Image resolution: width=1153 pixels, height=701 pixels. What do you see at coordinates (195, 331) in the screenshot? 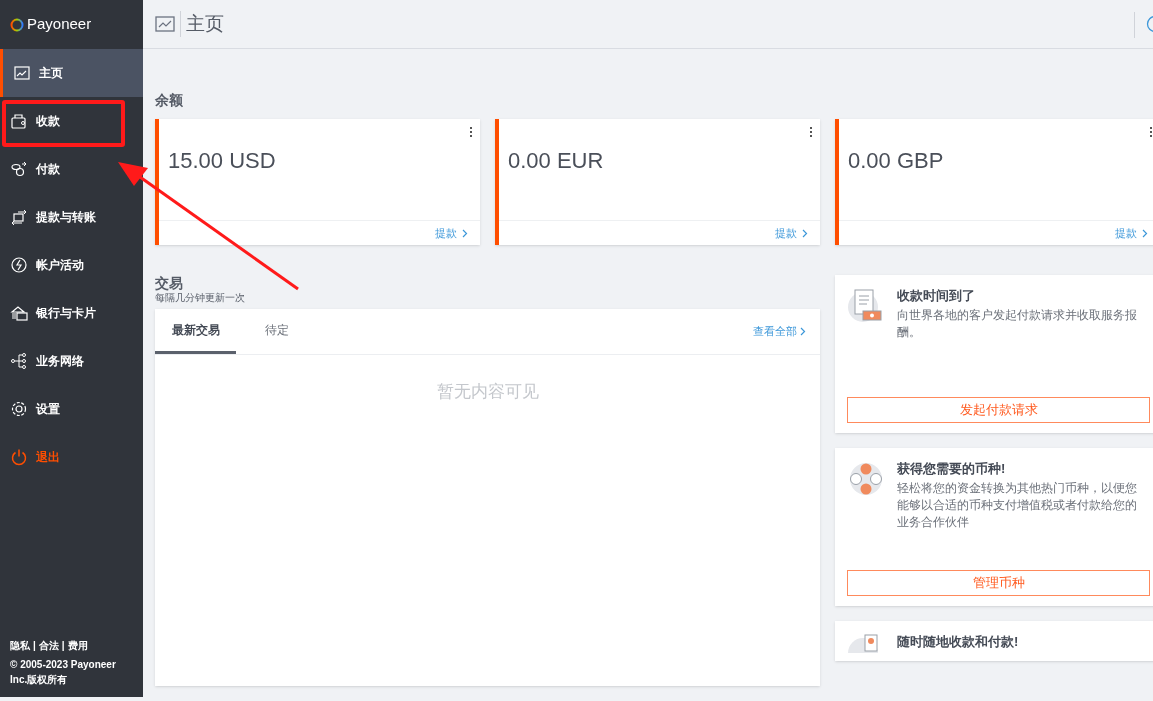
I see `tab: 最新交易` at bounding box center [195, 331].